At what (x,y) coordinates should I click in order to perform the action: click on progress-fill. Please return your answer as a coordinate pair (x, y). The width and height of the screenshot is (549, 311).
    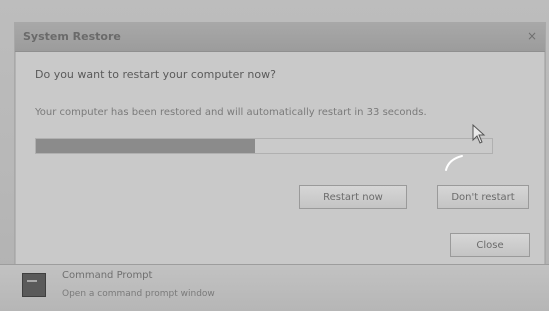
    Looking at the image, I should click on (145, 146).